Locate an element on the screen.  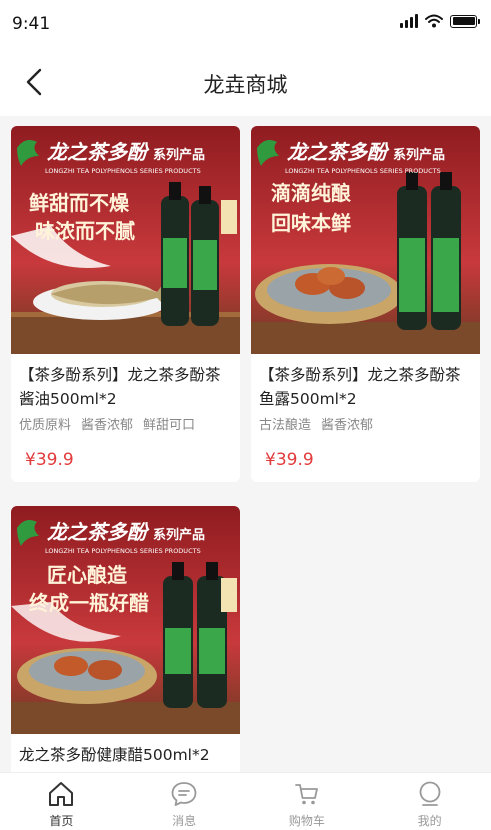
wifi-icon is located at coordinates (434, 21).